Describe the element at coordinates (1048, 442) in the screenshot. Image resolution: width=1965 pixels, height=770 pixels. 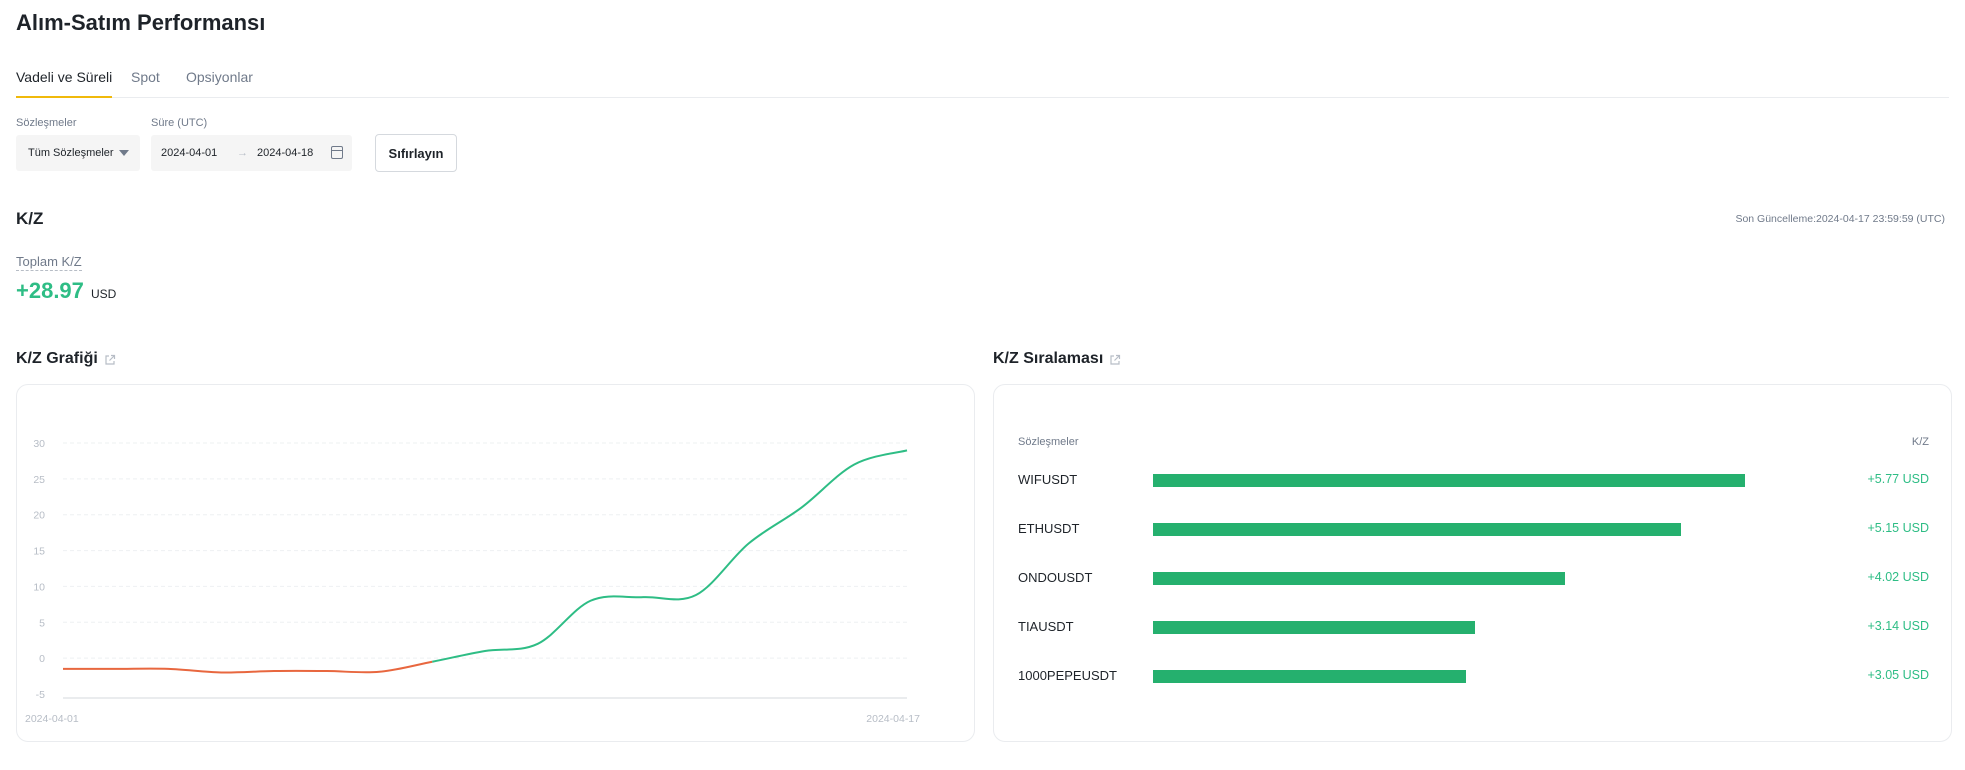
I see `ranking-col-contract: Sözleşmeler` at that location.